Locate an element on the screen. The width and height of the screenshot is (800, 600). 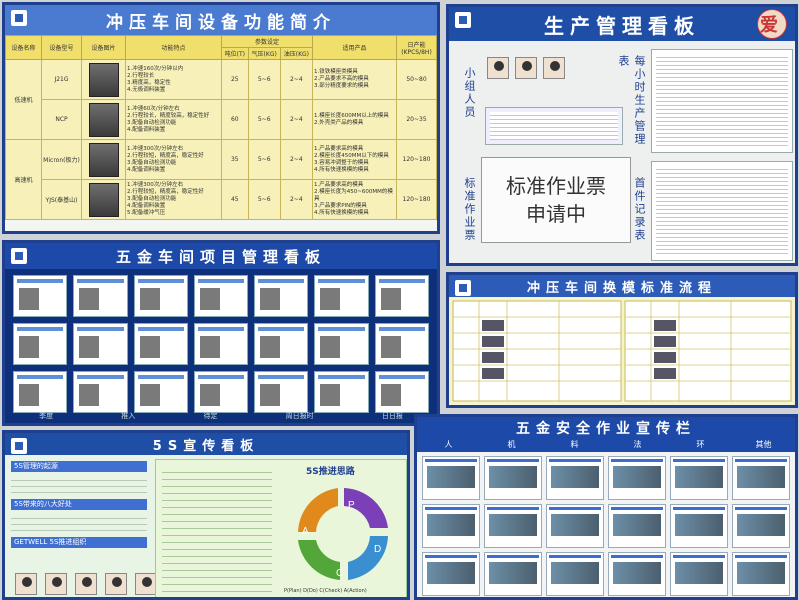
board5-title: 5S宣传看板 is located at coordinates (206, 446).